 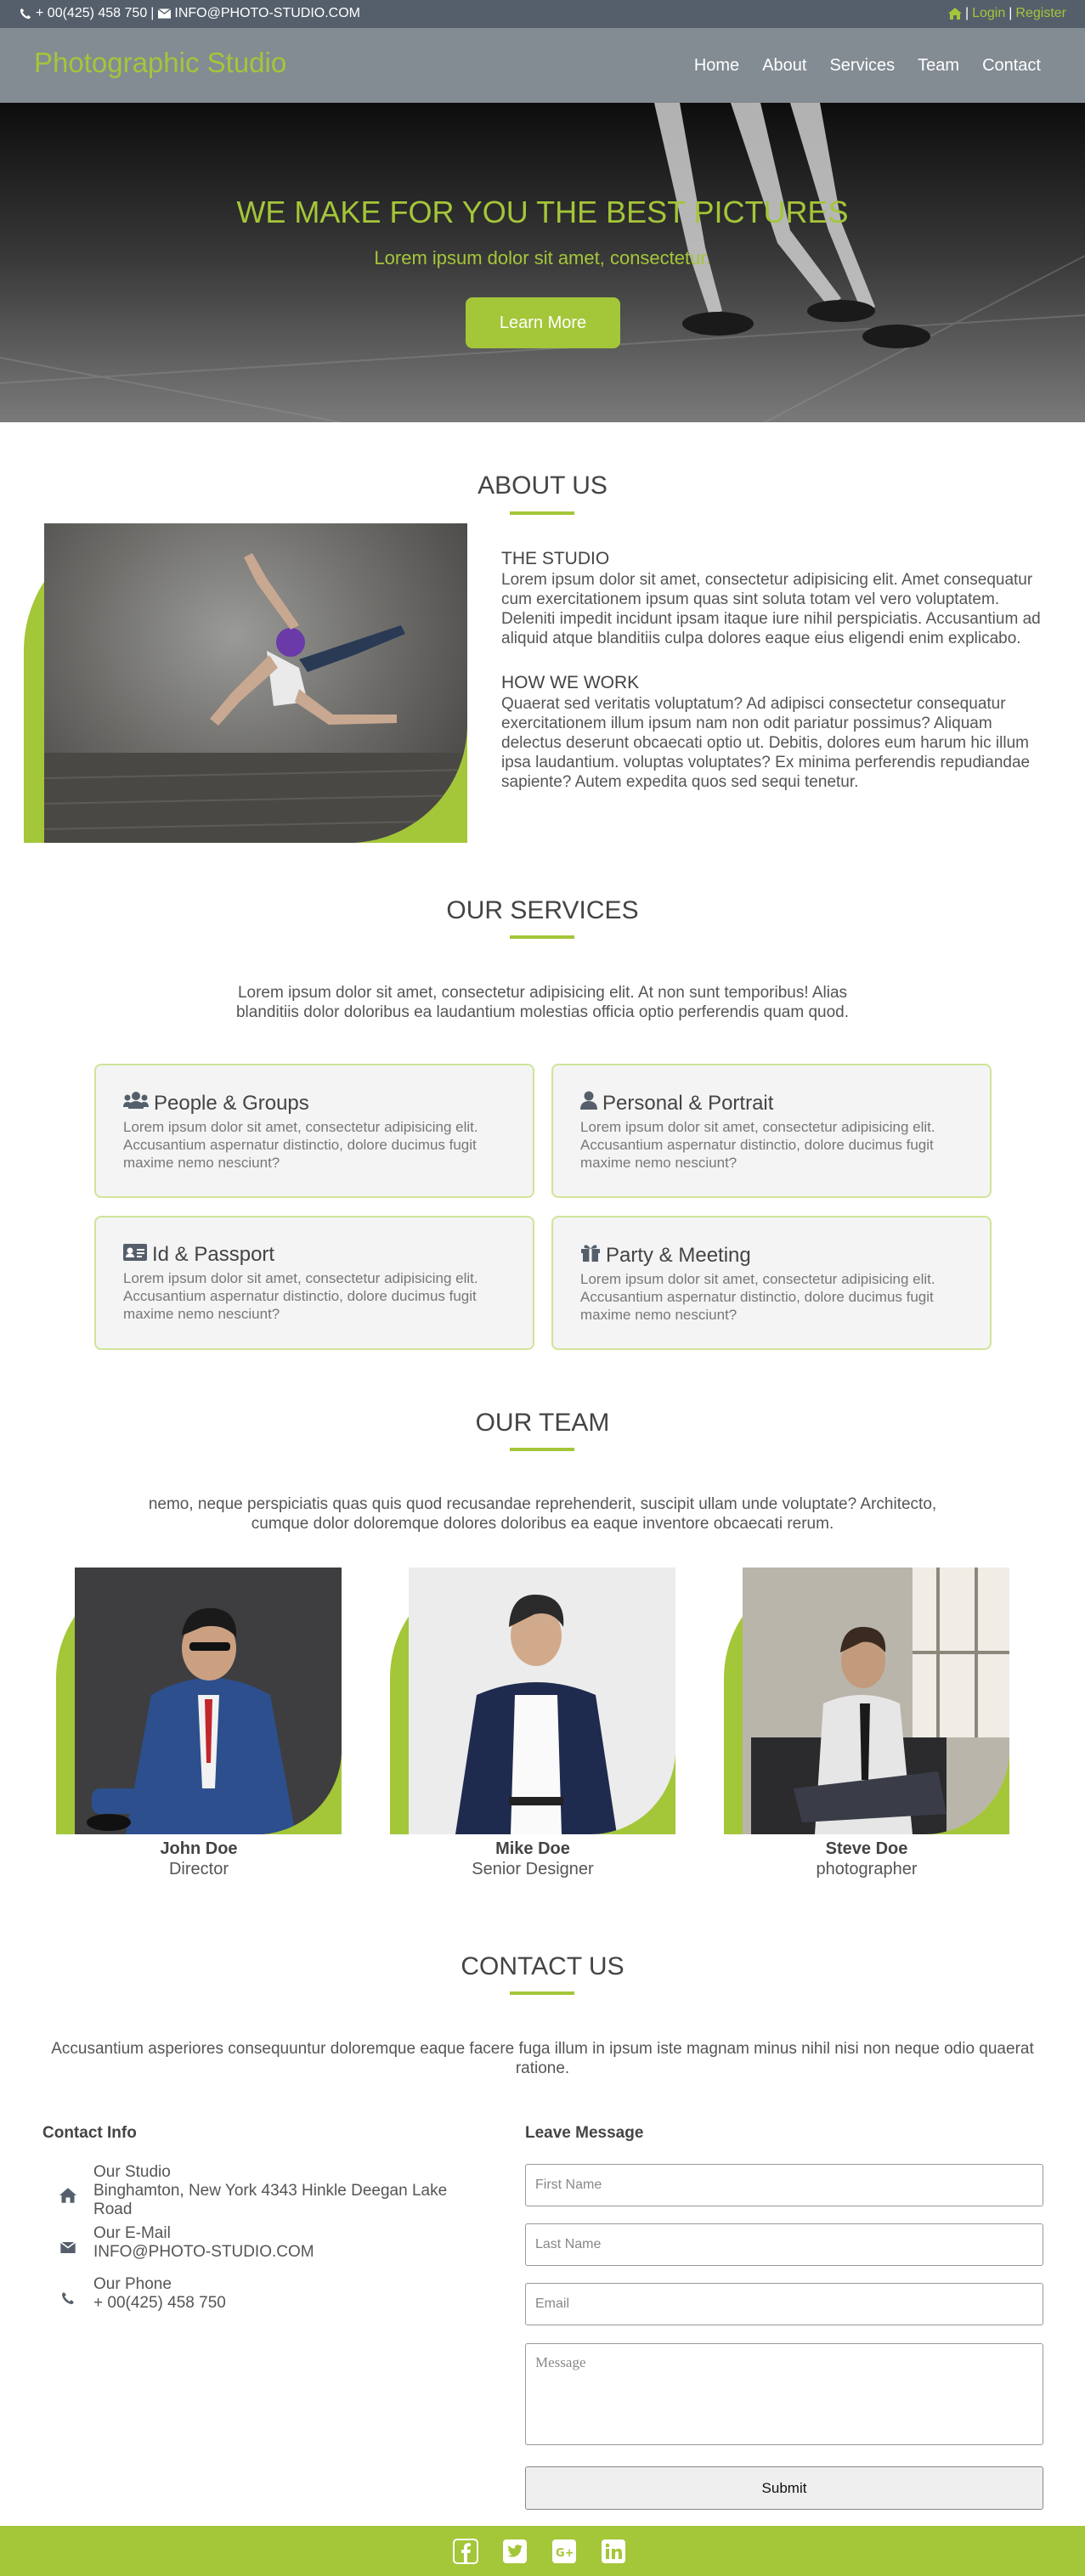 What do you see at coordinates (1006, 13) in the screenshot?
I see `top-bar-account: | Login | Register` at bounding box center [1006, 13].